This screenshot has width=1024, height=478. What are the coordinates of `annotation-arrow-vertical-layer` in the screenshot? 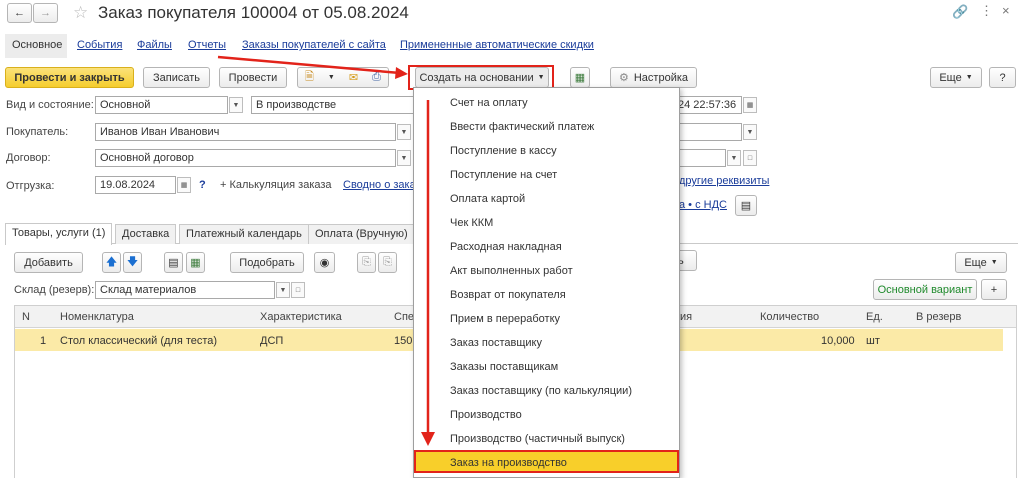 It's located at (428, 273).